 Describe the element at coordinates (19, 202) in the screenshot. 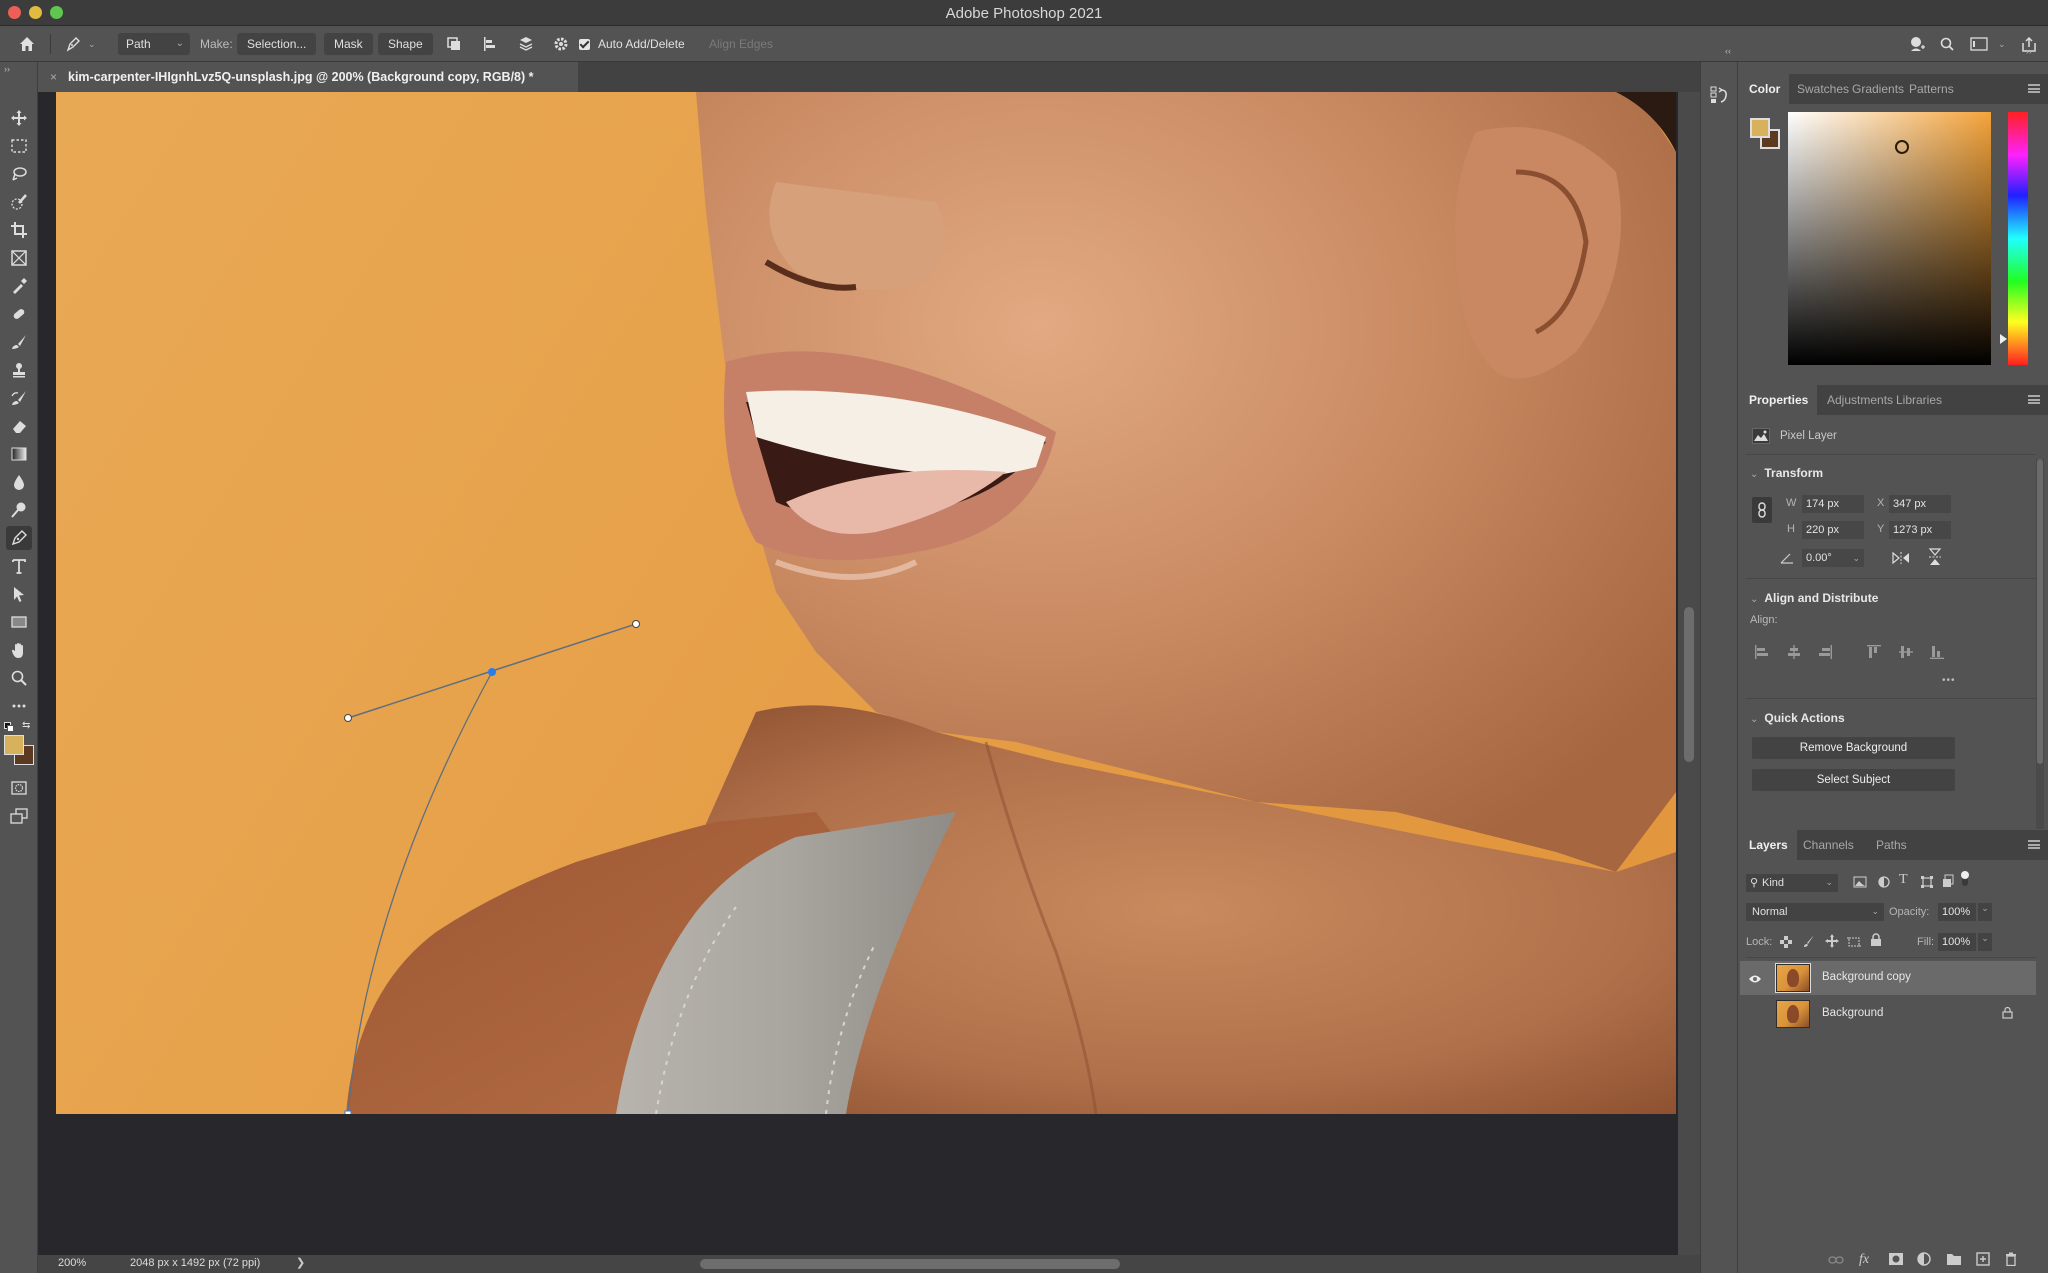

I see `quick-selection-tool-icon` at that location.